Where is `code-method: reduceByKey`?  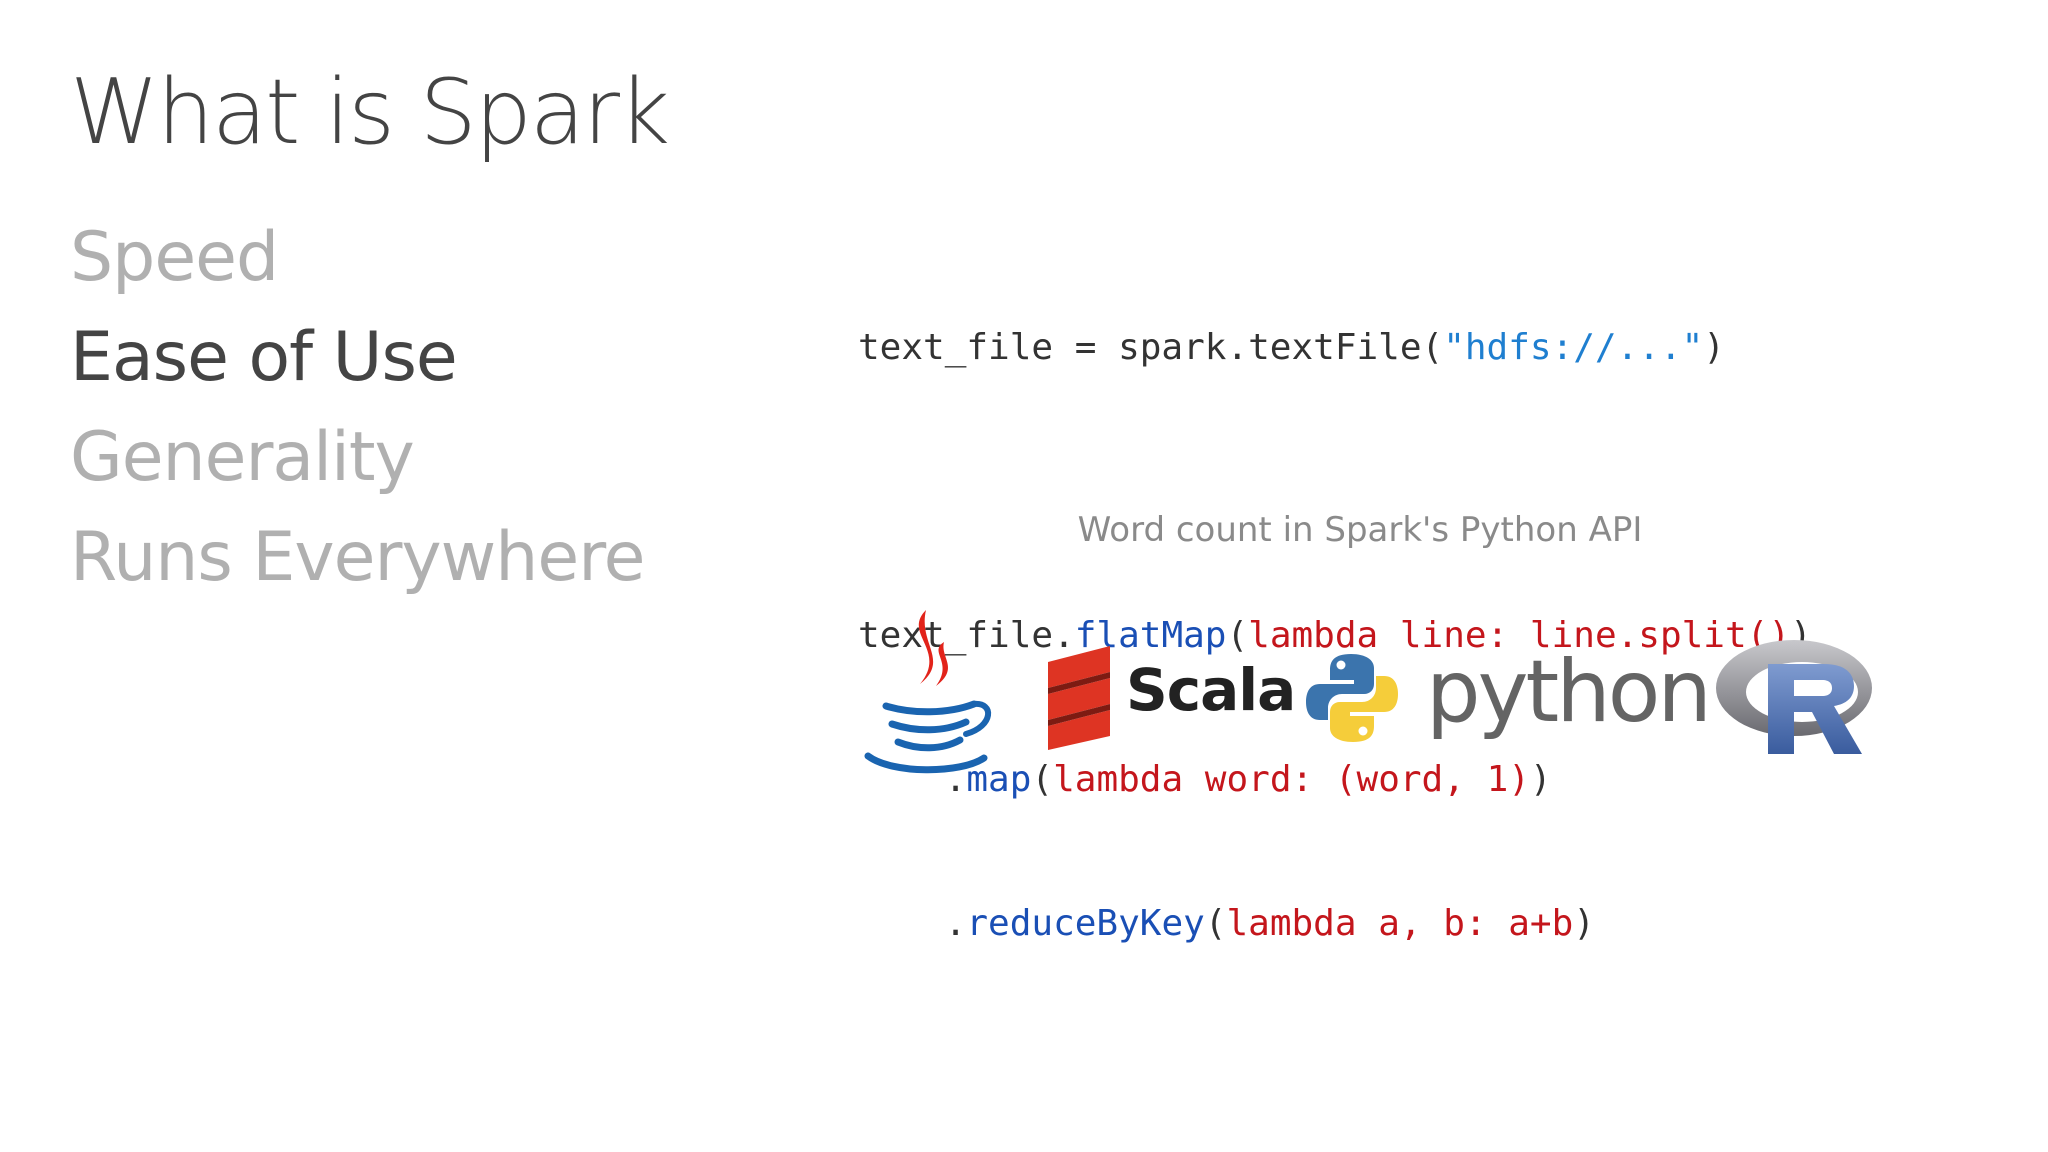
code-method: reduceByKey is located at coordinates (1085, 923).